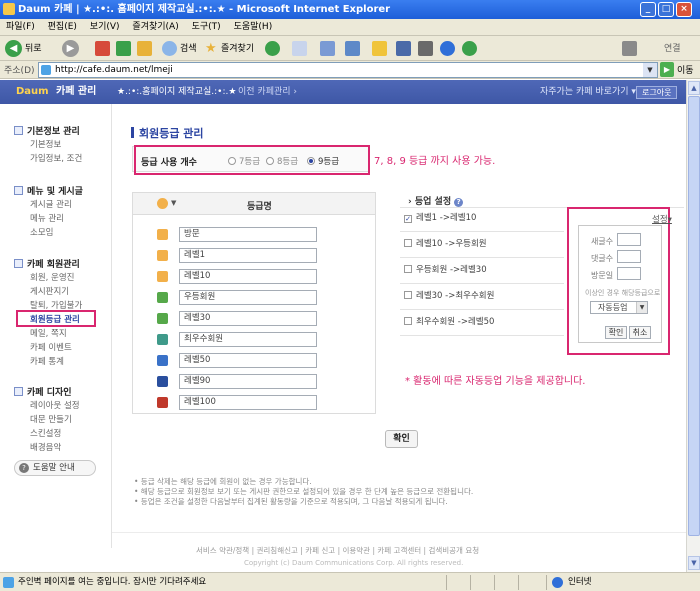 The image size is (700, 591). What do you see at coordinates (176, 92) in the screenshot?
I see `cafe-name: ★.:•:.홈페이지 제작교실.:•:.★` at bounding box center [176, 92].